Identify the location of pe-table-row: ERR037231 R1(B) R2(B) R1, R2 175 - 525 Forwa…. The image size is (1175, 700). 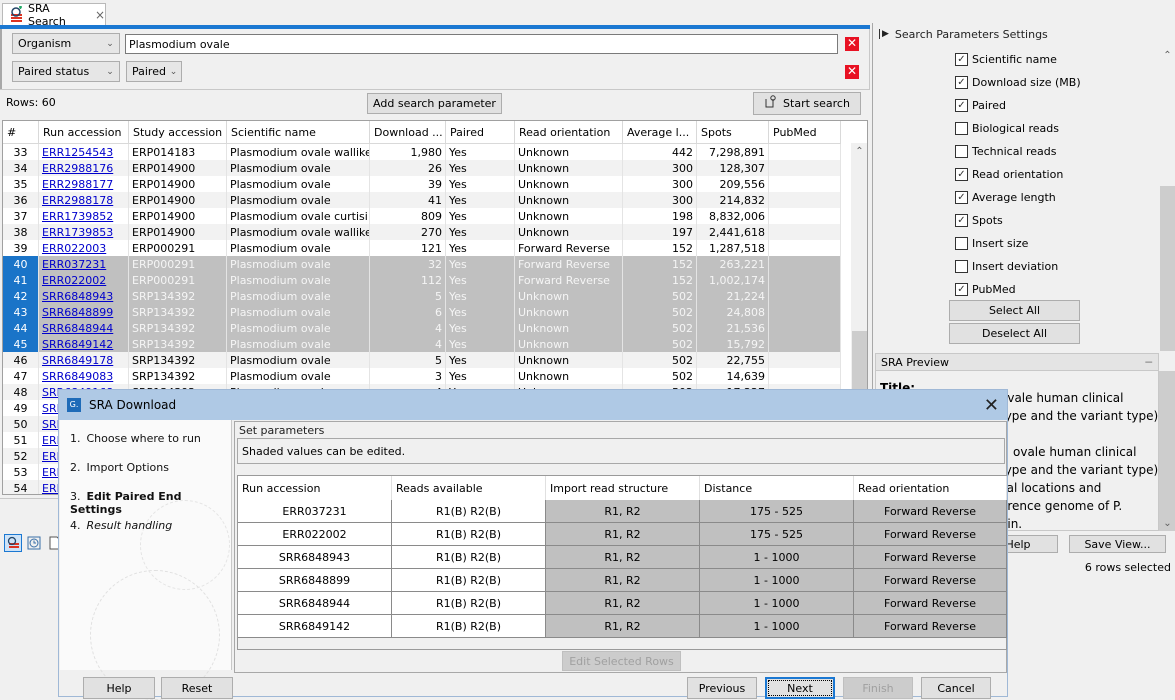
(622, 511).